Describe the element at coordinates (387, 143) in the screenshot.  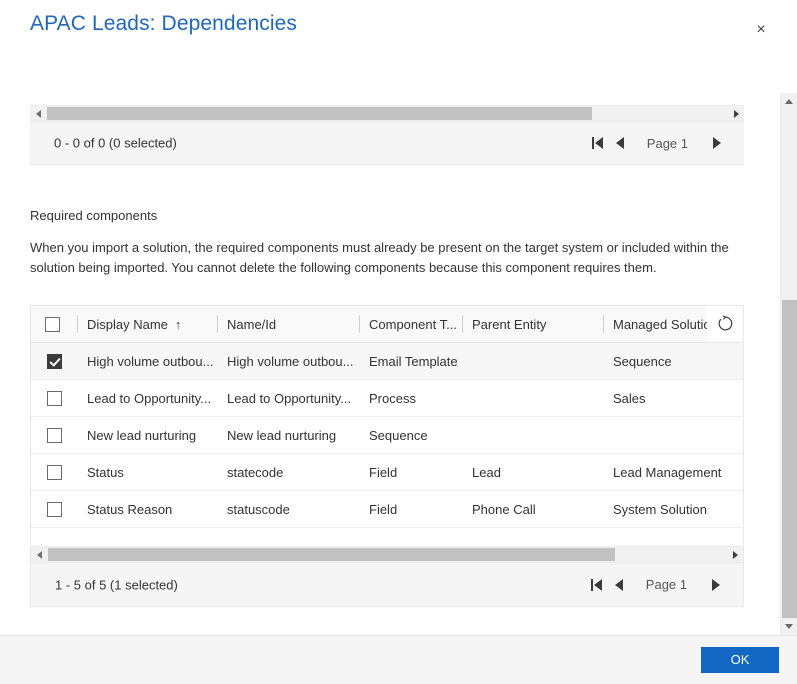
I see `top-grid-pager: 0 - 0 of 0 (0 selected) Page 1` at that location.